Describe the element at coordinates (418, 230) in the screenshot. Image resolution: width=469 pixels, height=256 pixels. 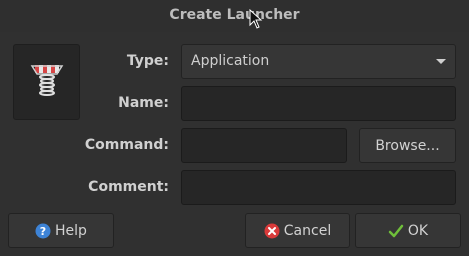
I see `ok-button-label: OK` at that location.